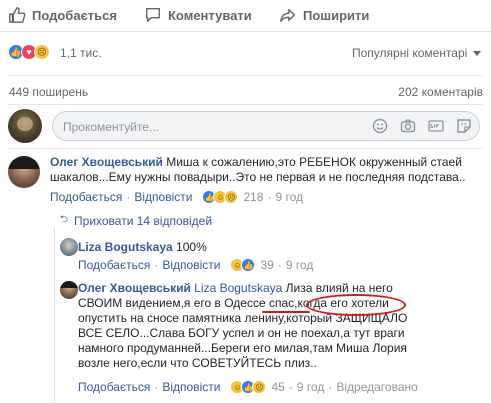 The height and width of the screenshot is (403, 491). Describe the element at coordinates (17, 15) in the screenshot. I see `thumbs-up-icon` at that location.